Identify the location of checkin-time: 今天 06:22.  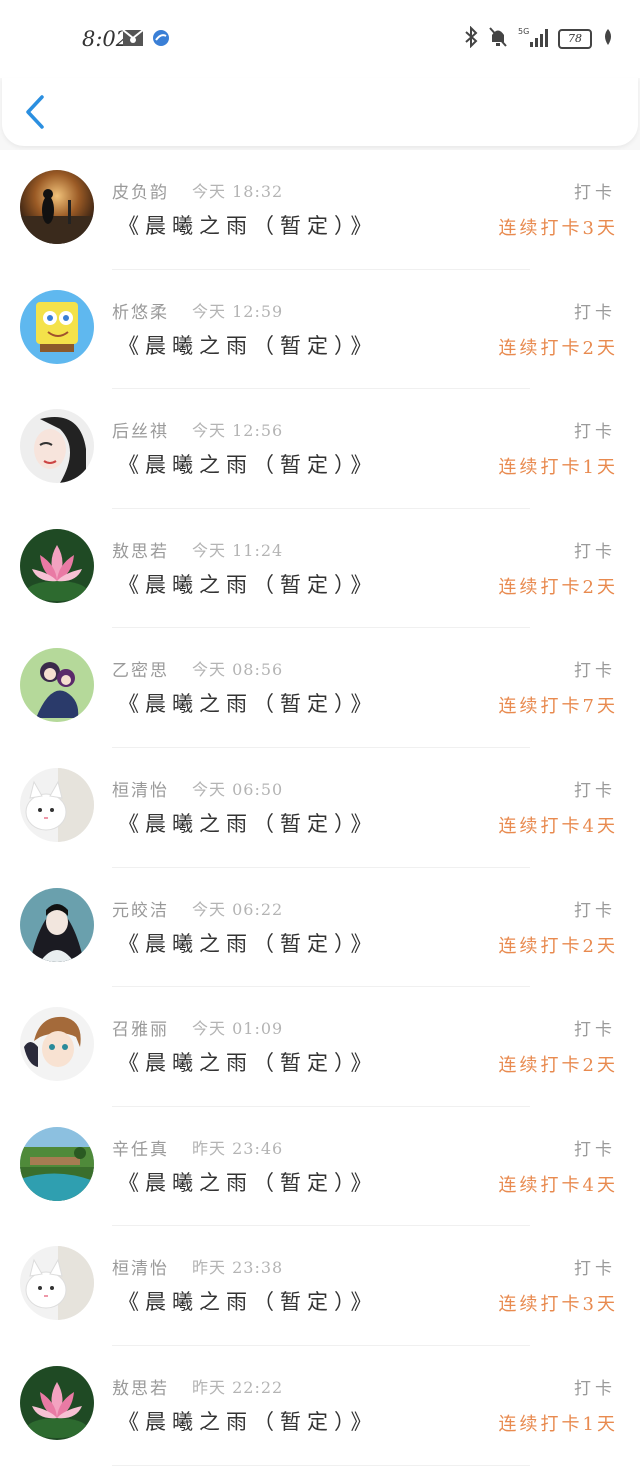
(238, 909).